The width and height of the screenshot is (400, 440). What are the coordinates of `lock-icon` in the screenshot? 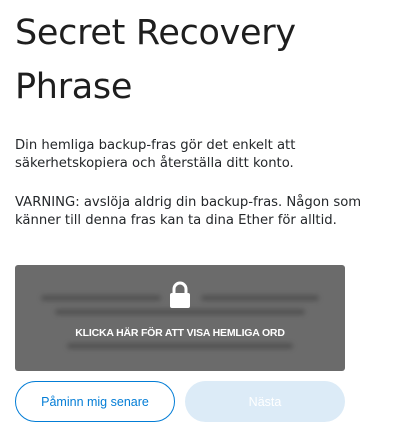 It's located at (180, 294).